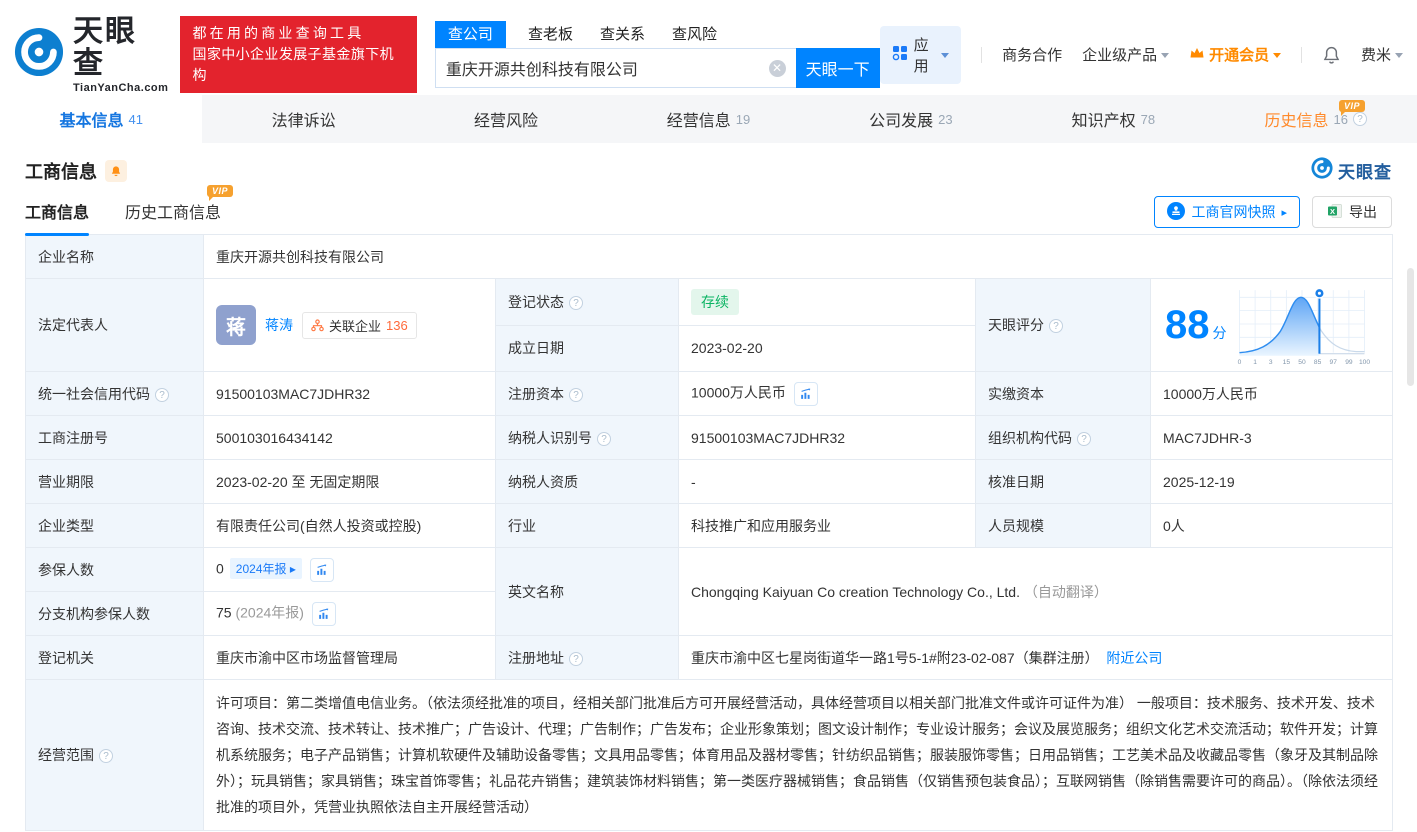 Image resolution: width=1417 pixels, height=832 pixels. What do you see at coordinates (236, 325) in the screenshot?
I see `avatar: 蒋` at bounding box center [236, 325].